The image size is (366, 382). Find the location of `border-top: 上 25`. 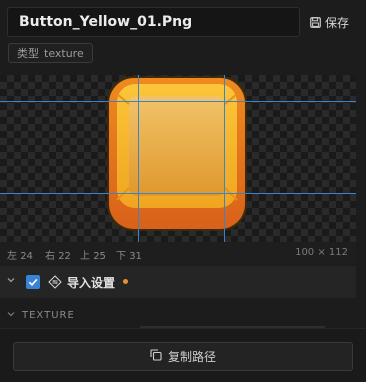

border-top: 上 25 is located at coordinates (93, 256).